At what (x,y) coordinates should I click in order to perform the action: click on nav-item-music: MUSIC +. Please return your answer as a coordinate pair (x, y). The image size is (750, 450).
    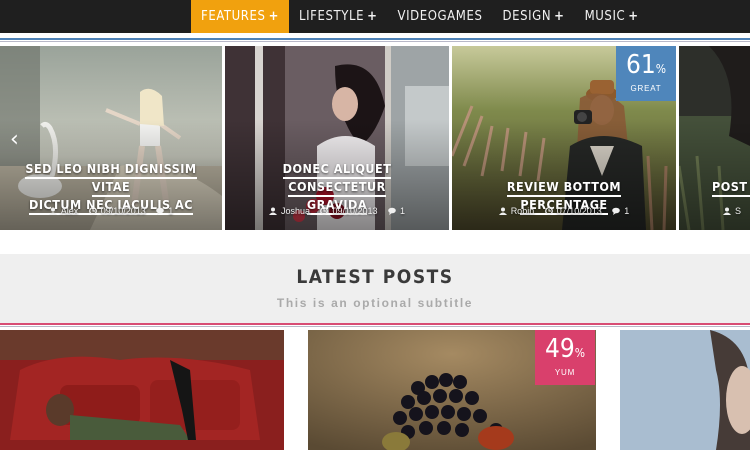
    Looking at the image, I should click on (612, 16).